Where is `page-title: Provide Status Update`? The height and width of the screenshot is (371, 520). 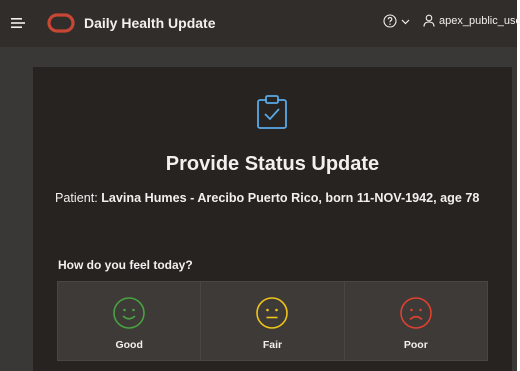
page-title: Provide Status Update is located at coordinates (272, 164).